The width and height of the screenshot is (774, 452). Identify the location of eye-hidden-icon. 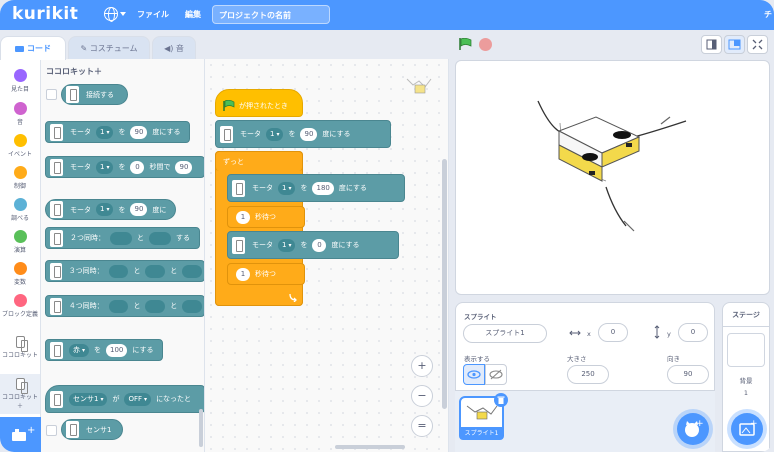
(496, 374).